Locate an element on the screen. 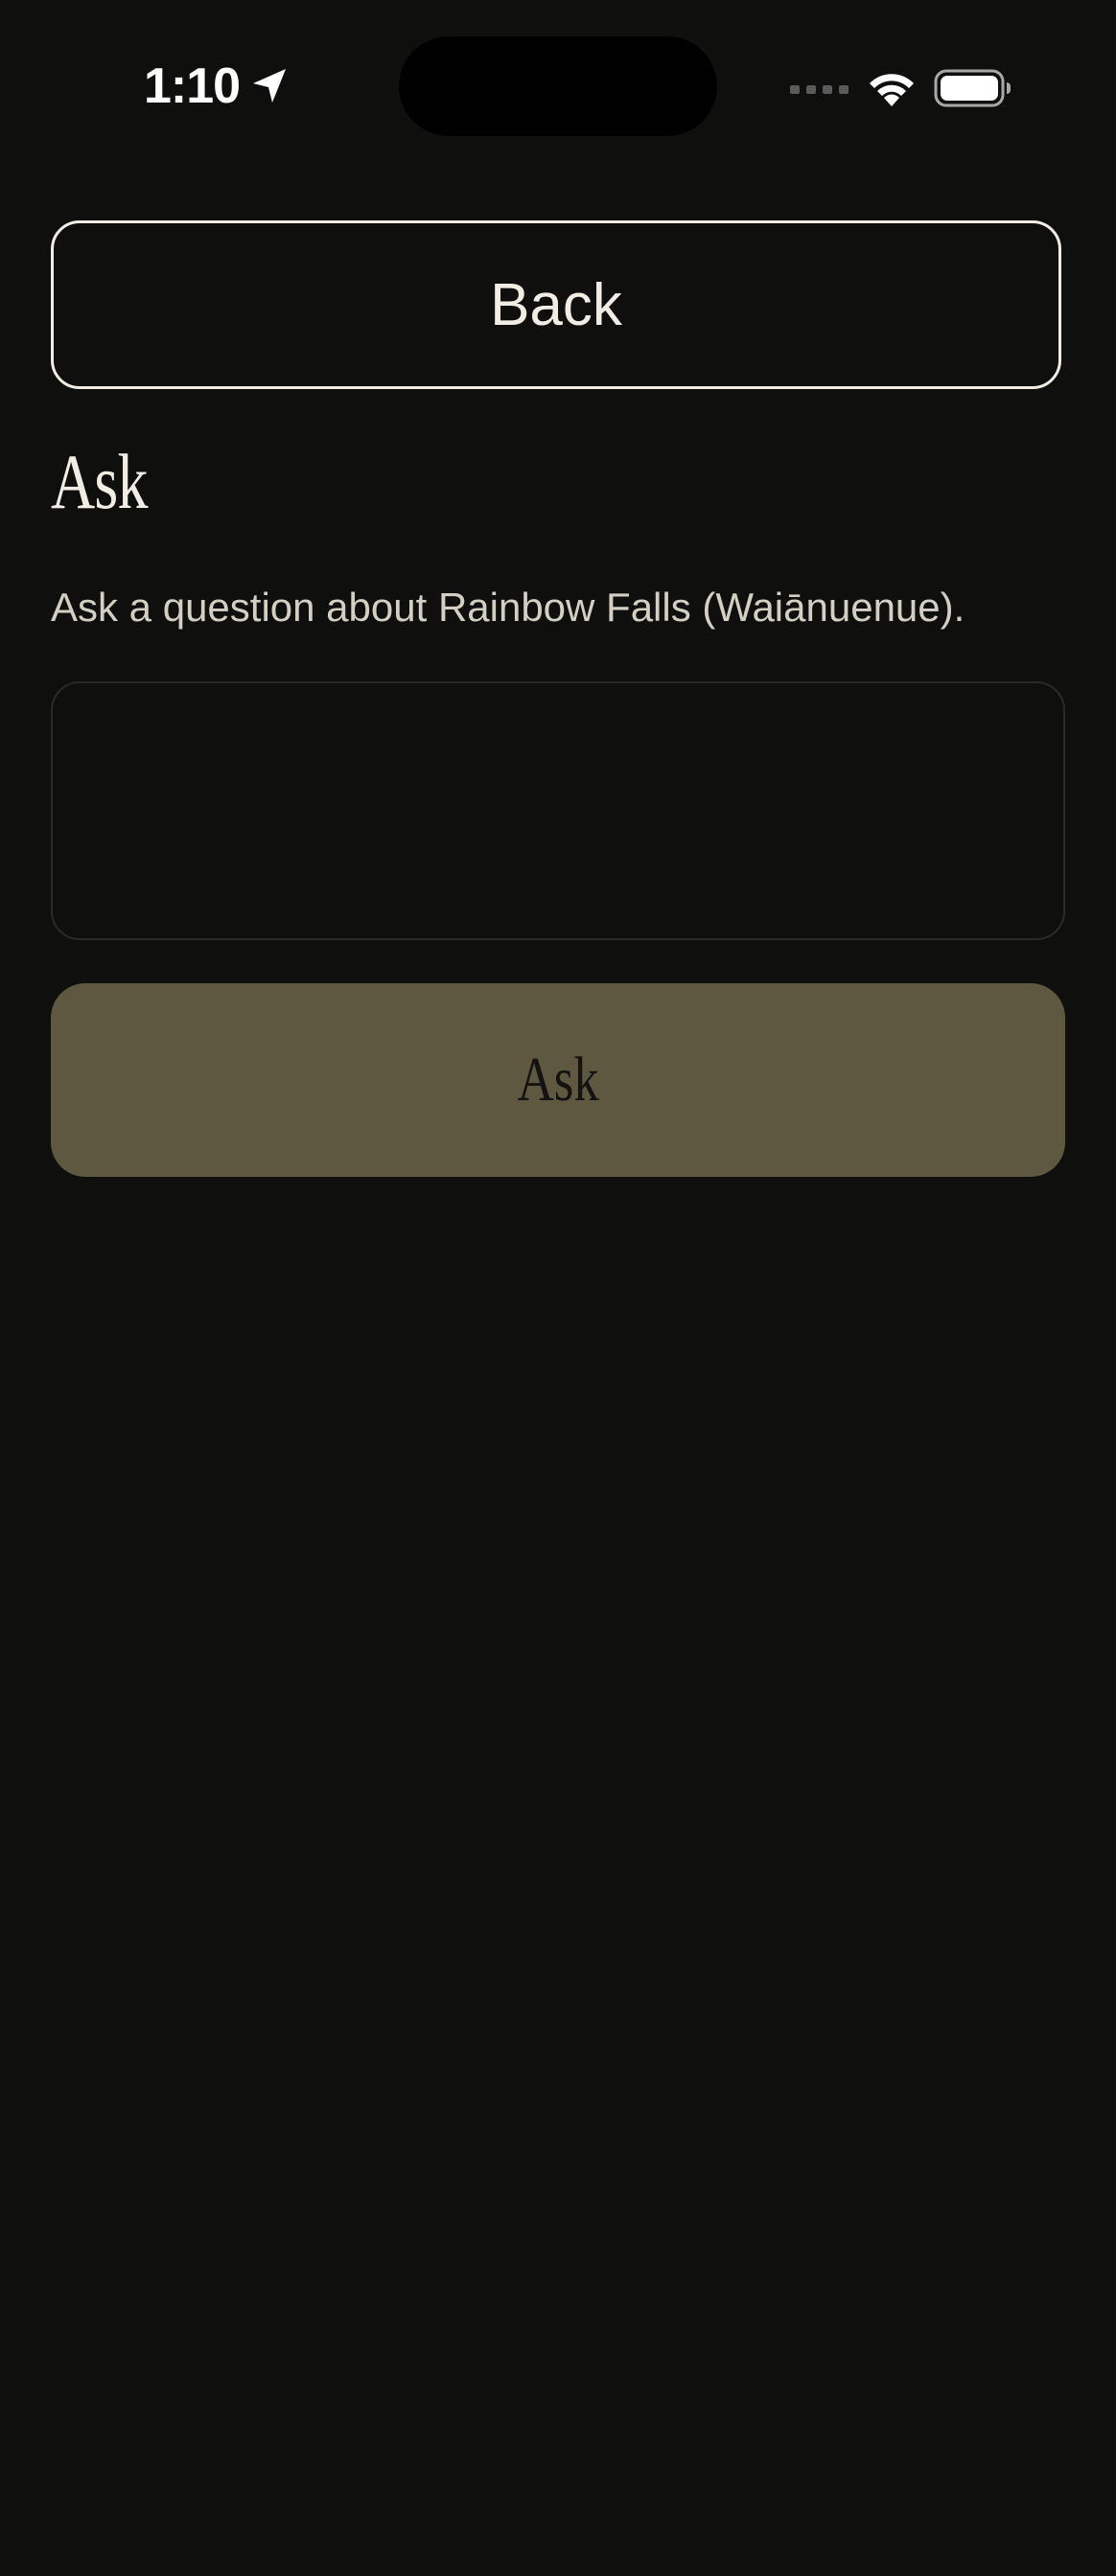 This screenshot has width=1116, height=2576. location-arrow-icon is located at coordinates (269, 86).